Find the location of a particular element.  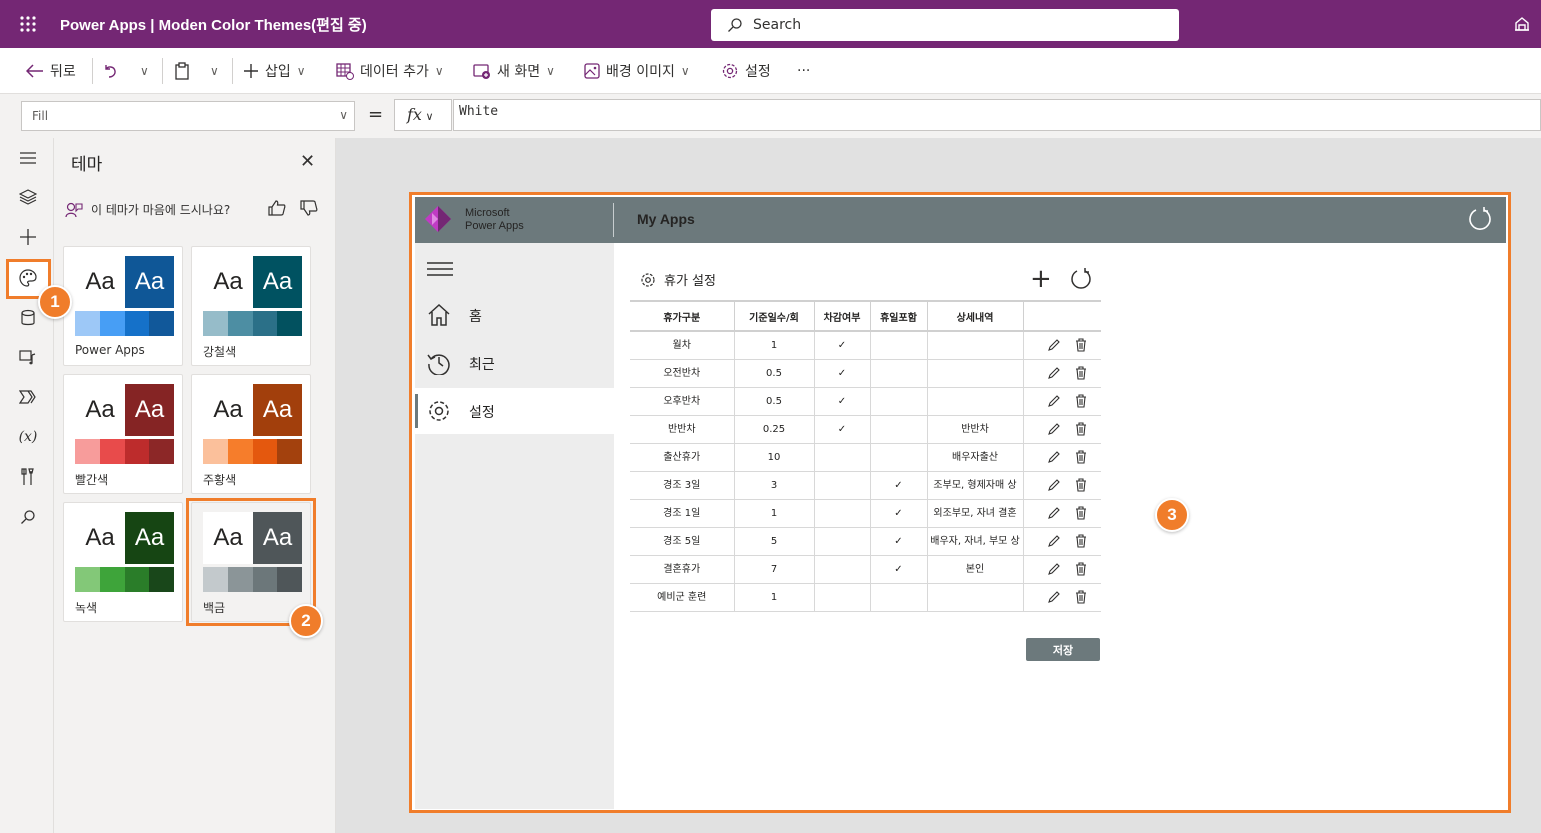

close-icon: ✕ is located at coordinates (307, 161).